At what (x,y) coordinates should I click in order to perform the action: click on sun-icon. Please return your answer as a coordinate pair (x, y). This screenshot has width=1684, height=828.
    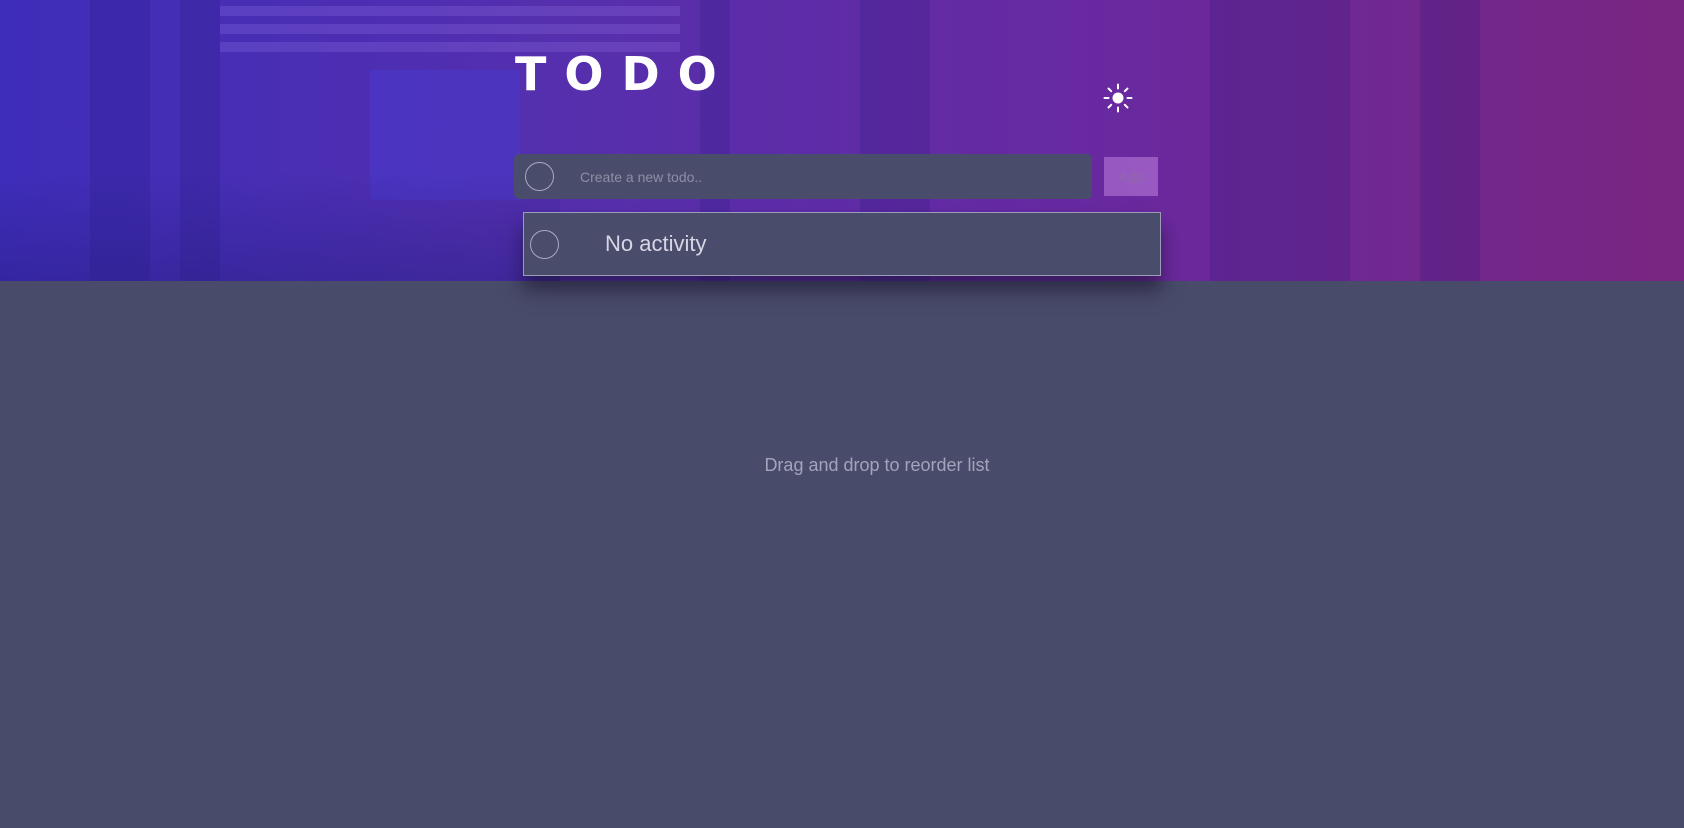
    Looking at the image, I should click on (1118, 100).